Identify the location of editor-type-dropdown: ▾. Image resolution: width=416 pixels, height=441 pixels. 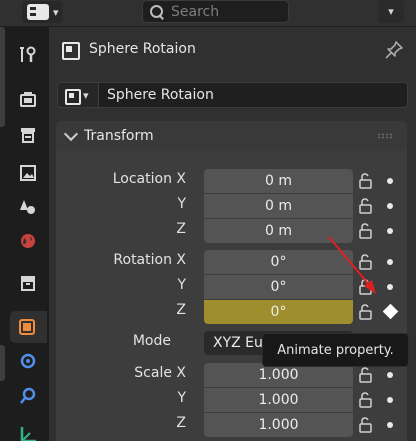
(42, 12).